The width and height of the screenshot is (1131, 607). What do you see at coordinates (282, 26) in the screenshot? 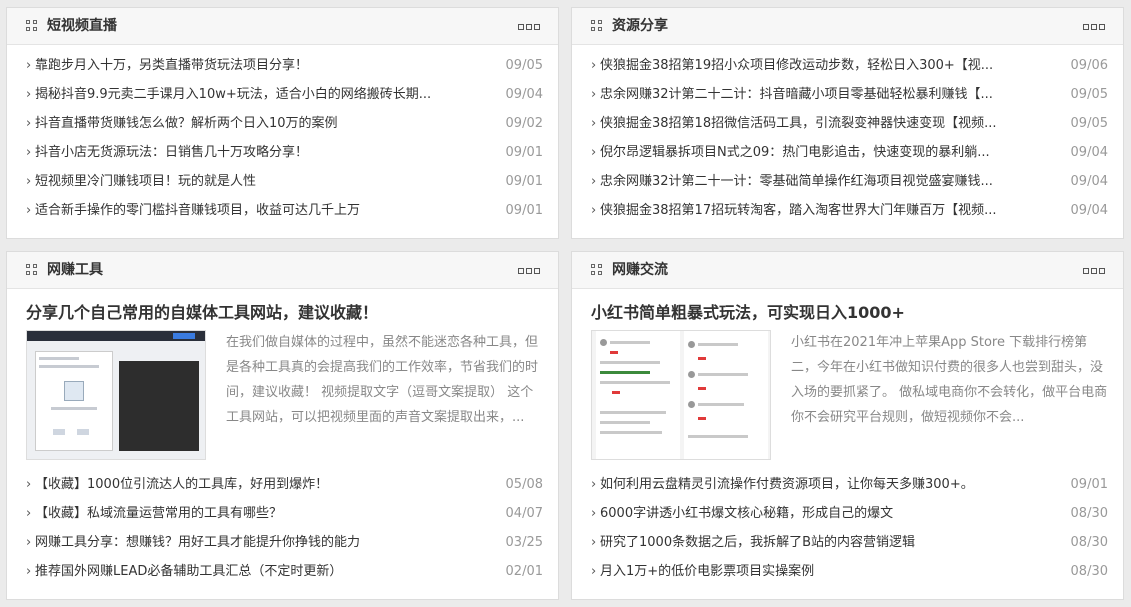
I see `panel-header: 短视频直播` at bounding box center [282, 26].